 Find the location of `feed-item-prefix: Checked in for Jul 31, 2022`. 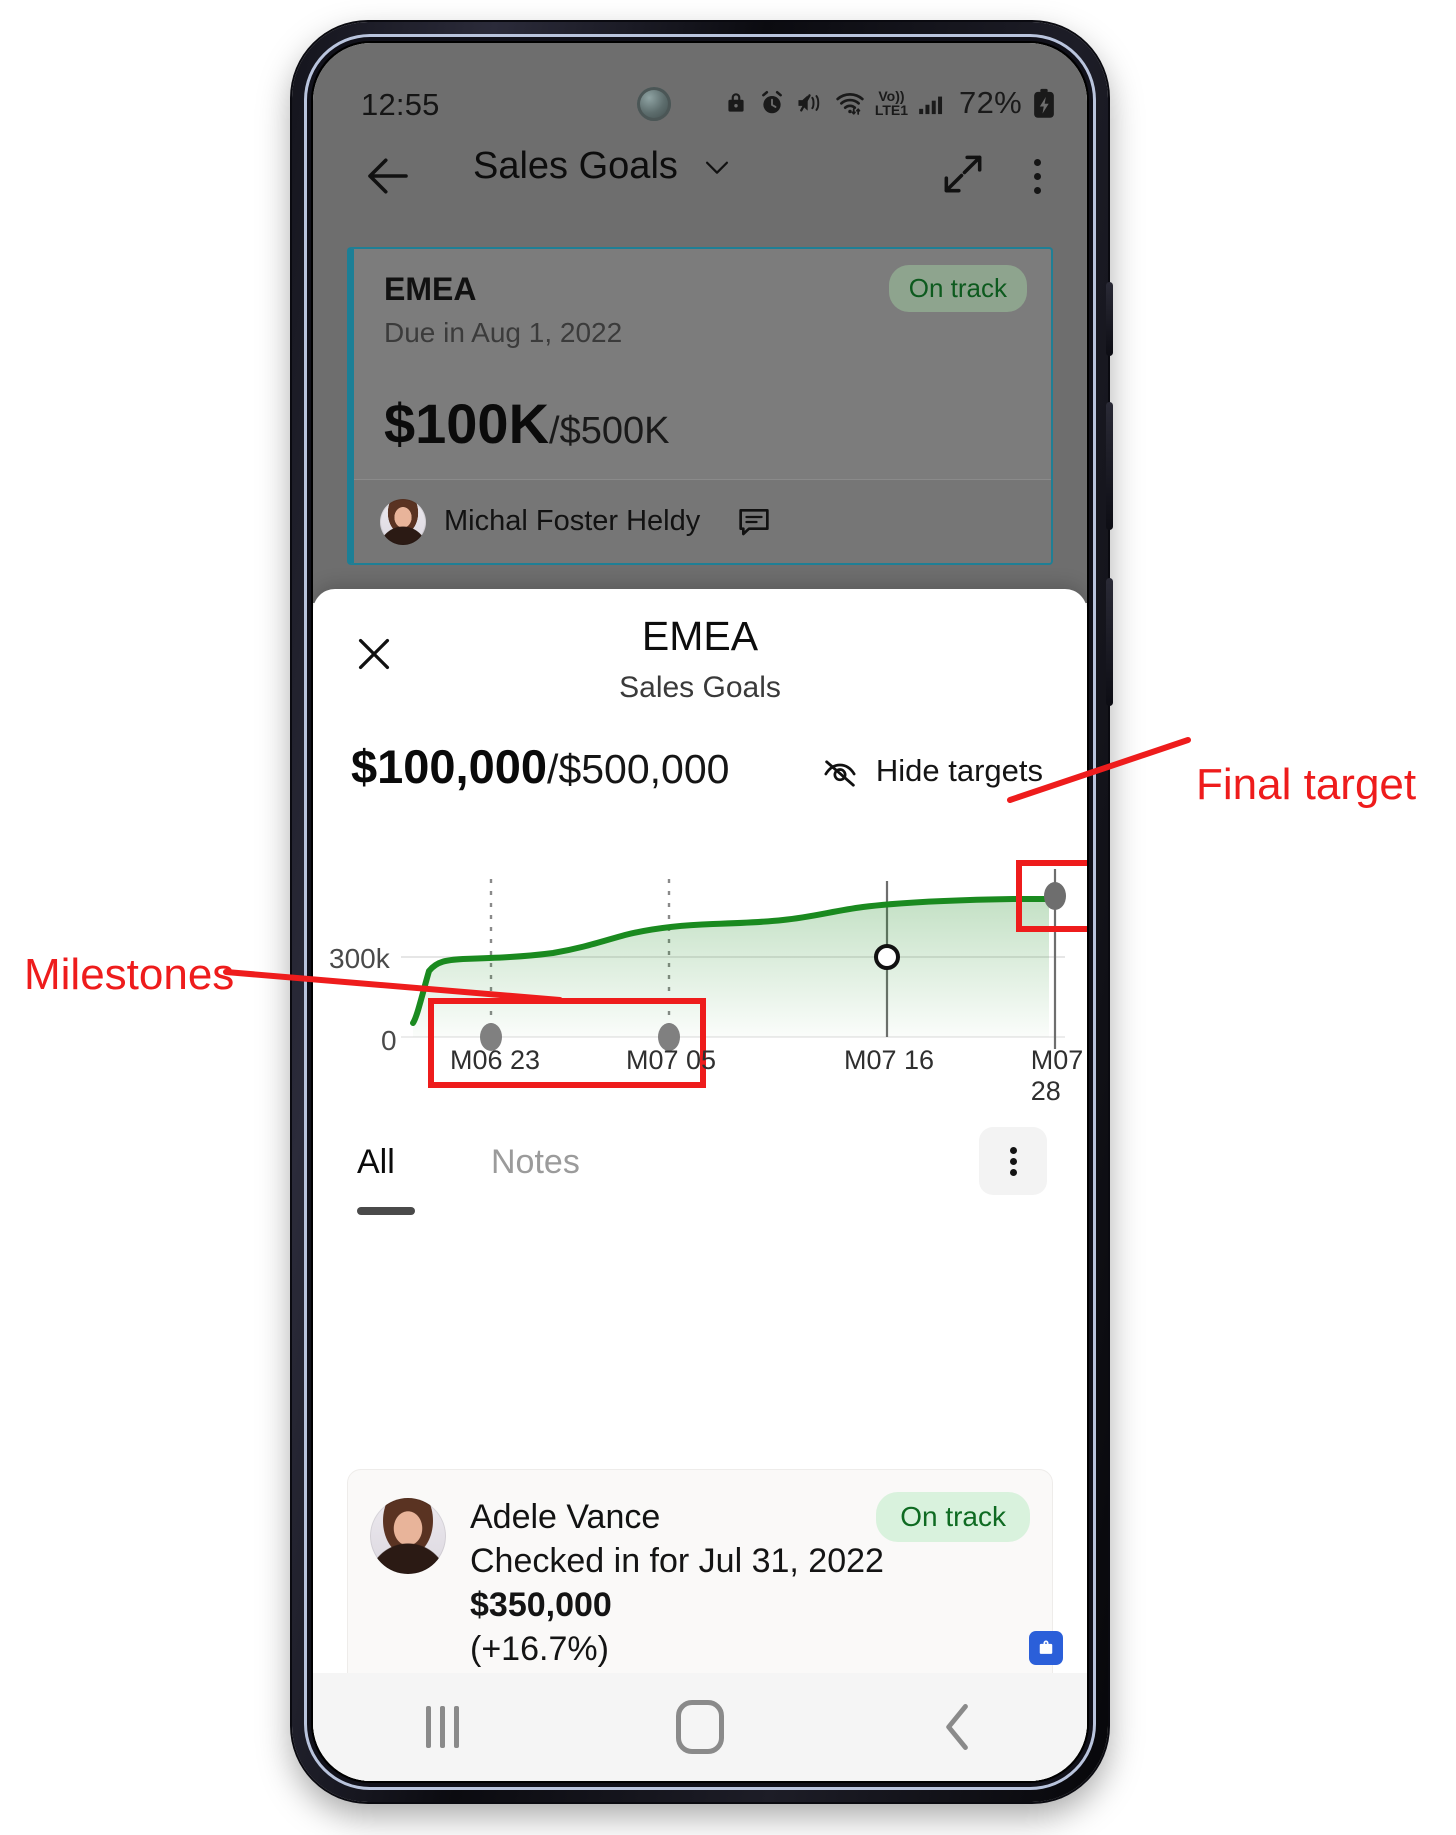

feed-item-prefix: Checked in for Jul 31, 2022 is located at coordinates (677, 1560).